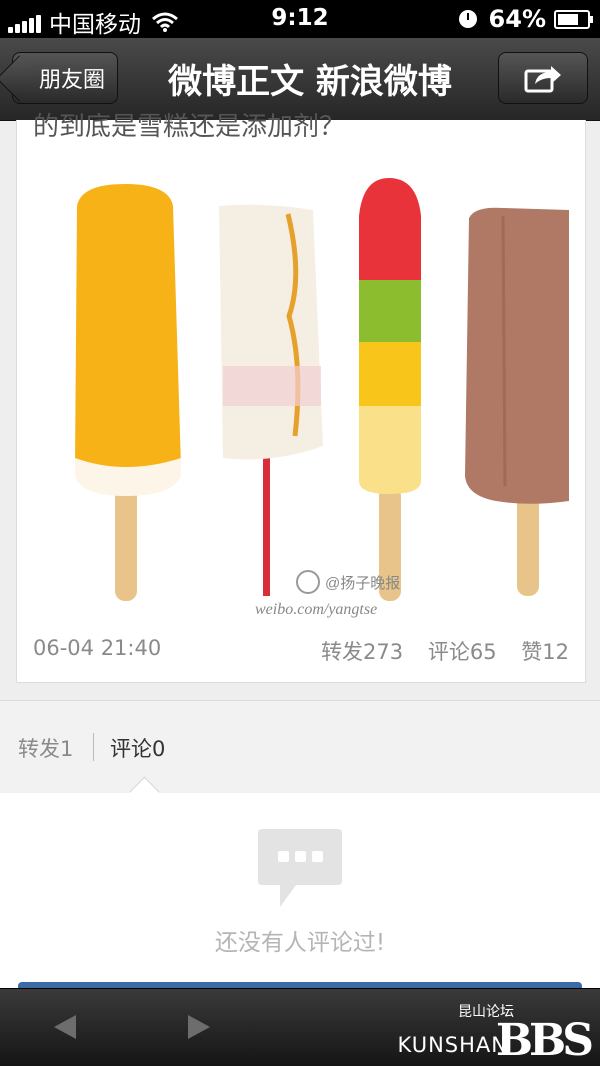 This screenshot has height=1066, width=600. Describe the element at coordinates (545, 652) in the screenshot. I see `like-count: 赞12` at that location.